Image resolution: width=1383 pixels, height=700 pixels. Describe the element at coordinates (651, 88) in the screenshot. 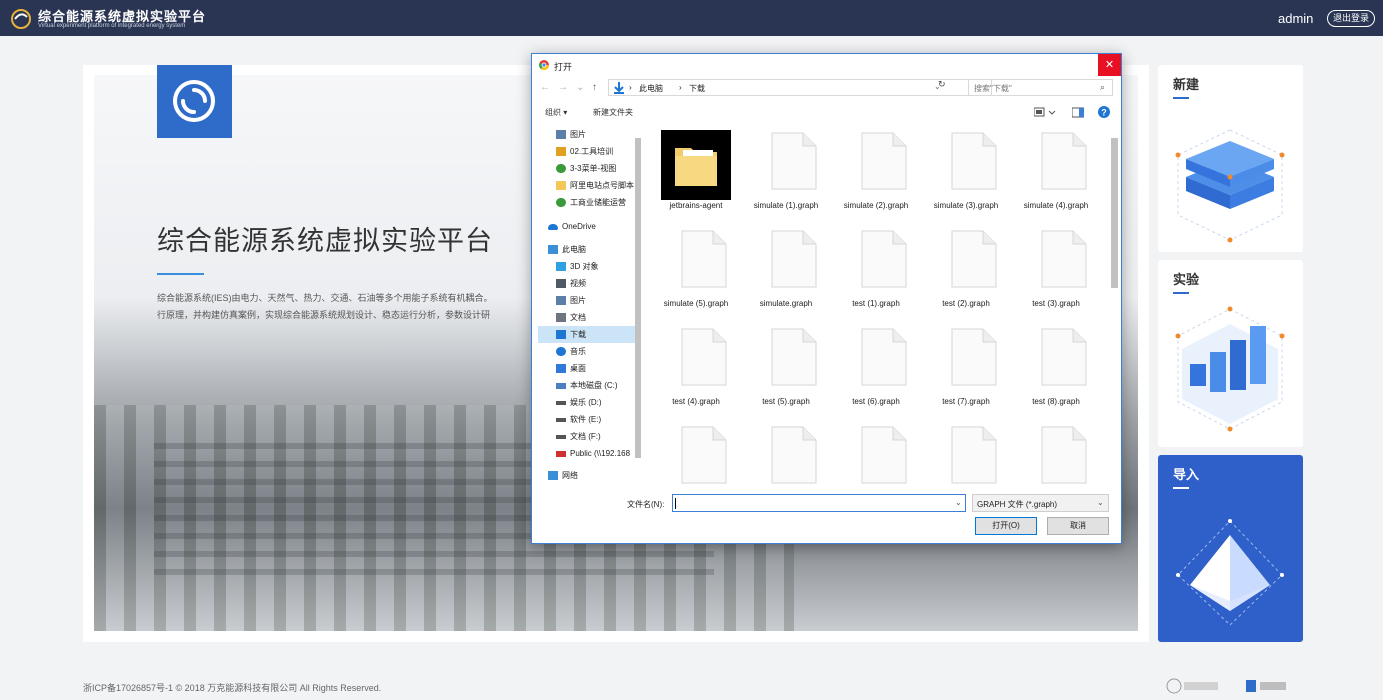

I see `breadcrumb-this-pc: 此电脑` at that location.